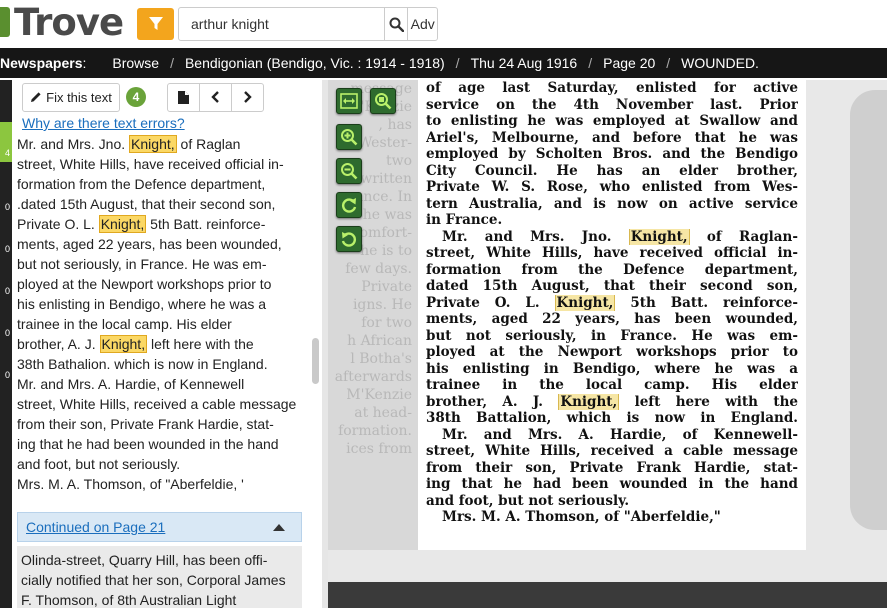 The image size is (887, 608). Describe the element at coordinates (99, 464) in the screenshot. I see `ocr-line-text: and foot, but not seriously.` at that location.